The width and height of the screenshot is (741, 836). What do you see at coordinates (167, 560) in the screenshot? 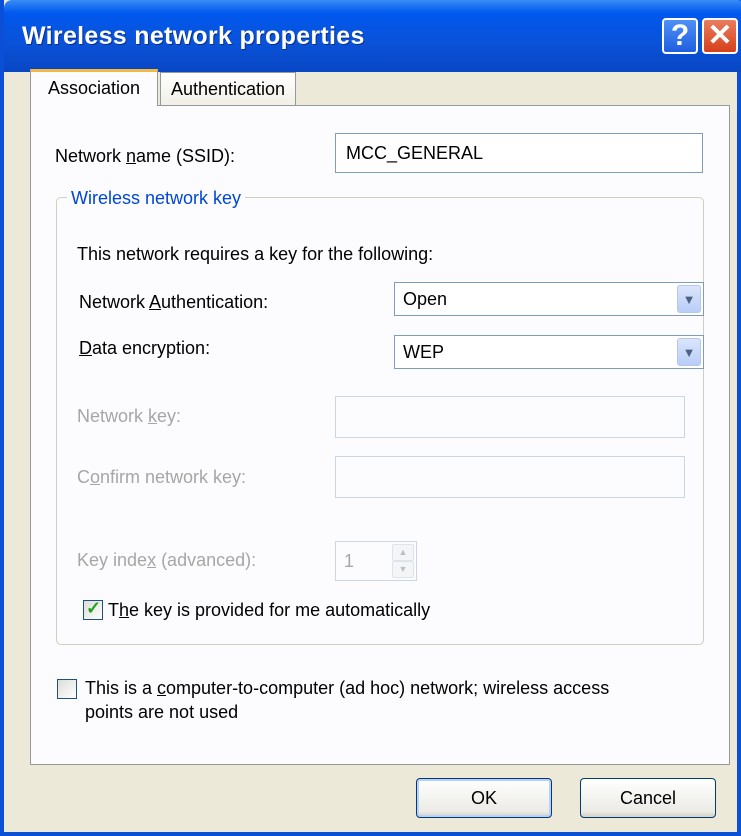
I see `key-index-label: Key index (advanced):` at bounding box center [167, 560].